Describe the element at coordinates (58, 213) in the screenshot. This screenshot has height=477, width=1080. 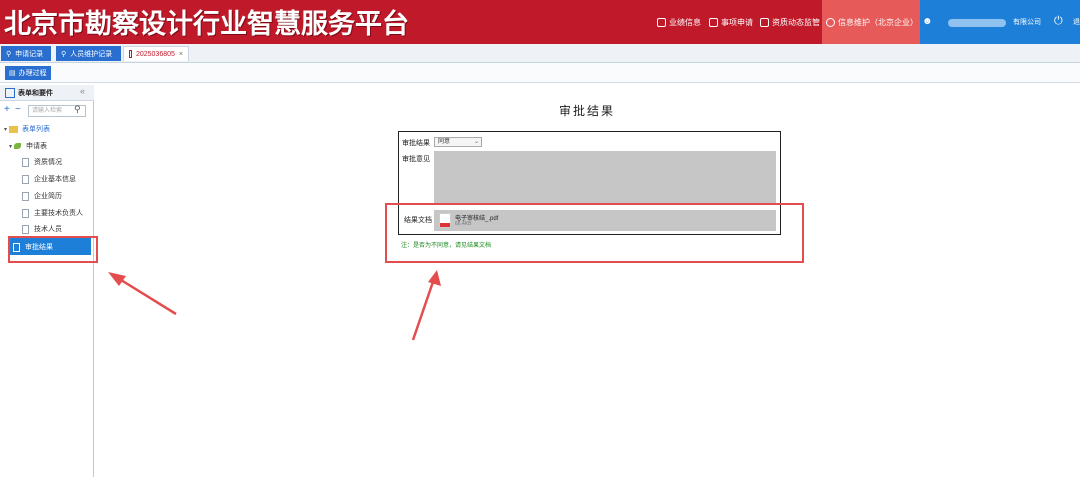
I see `tree-item-label: 主要技术负责人` at that location.